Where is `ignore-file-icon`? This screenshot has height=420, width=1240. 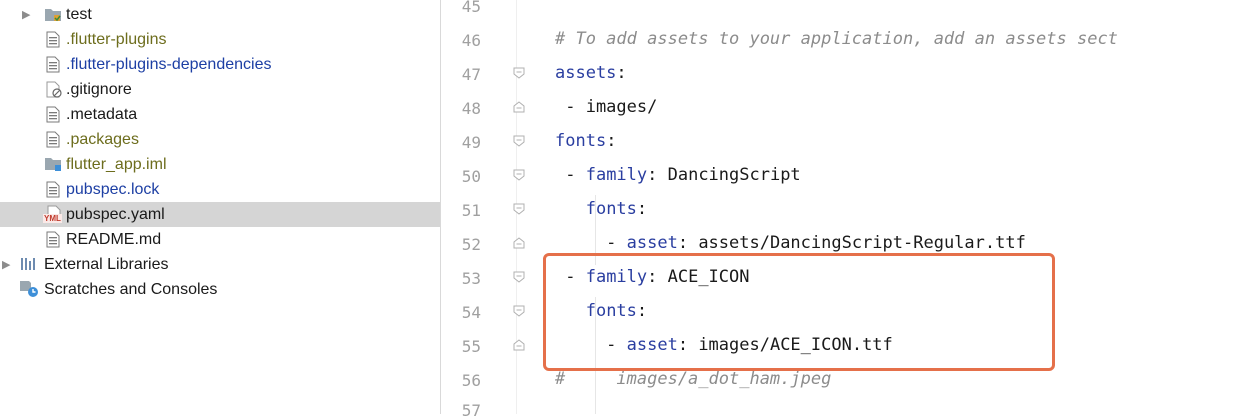 ignore-file-icon is located at coordinates (54, 89).